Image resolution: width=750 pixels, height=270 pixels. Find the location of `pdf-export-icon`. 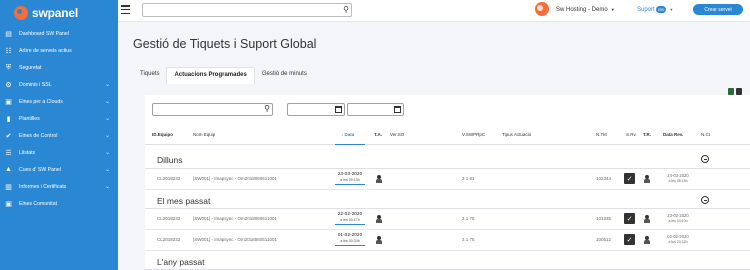

pdf-export-icon is located at coordinates (739, 91).